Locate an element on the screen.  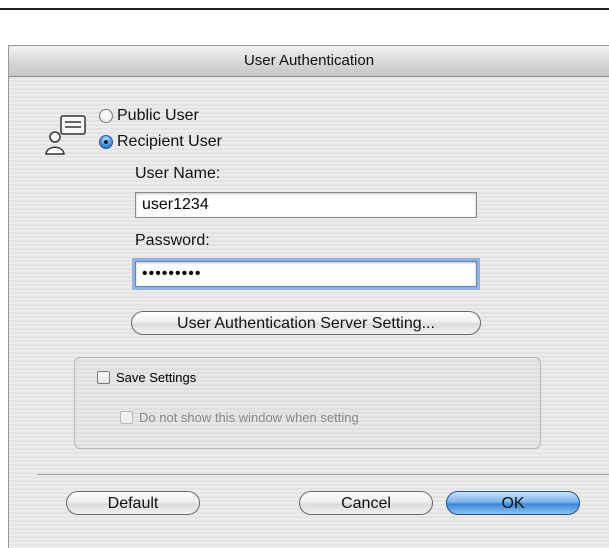
save-settings-checkbox-row: Save Settings is located at coordinates (146, 377).